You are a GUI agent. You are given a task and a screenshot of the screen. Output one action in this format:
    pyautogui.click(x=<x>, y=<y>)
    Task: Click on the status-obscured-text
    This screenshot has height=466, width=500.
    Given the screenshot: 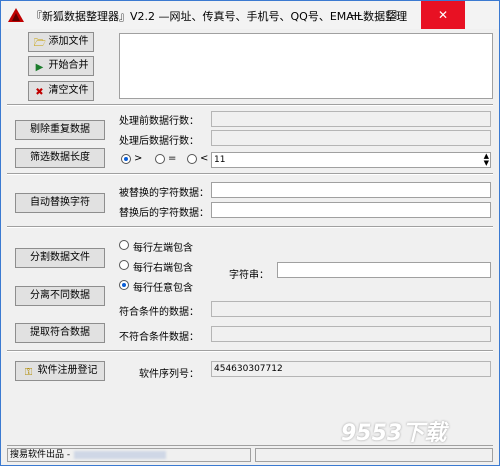 What is the action you would take?
    pyautogui.click(x=120, y=454)
    